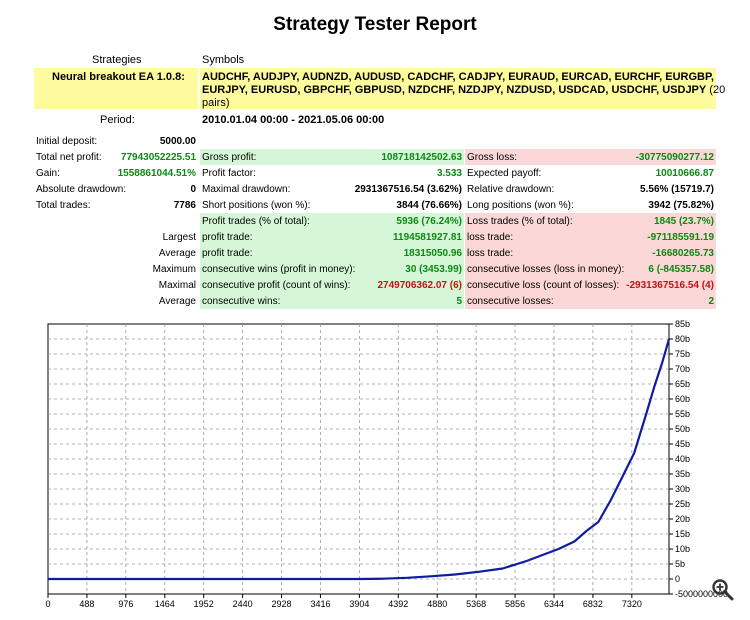 The width and height of the screenshot is (750, 620). Describe the element at coordinates (670, 285) in the screenshot. I see `stat-value: -2931367516.54 (4)` at that location.